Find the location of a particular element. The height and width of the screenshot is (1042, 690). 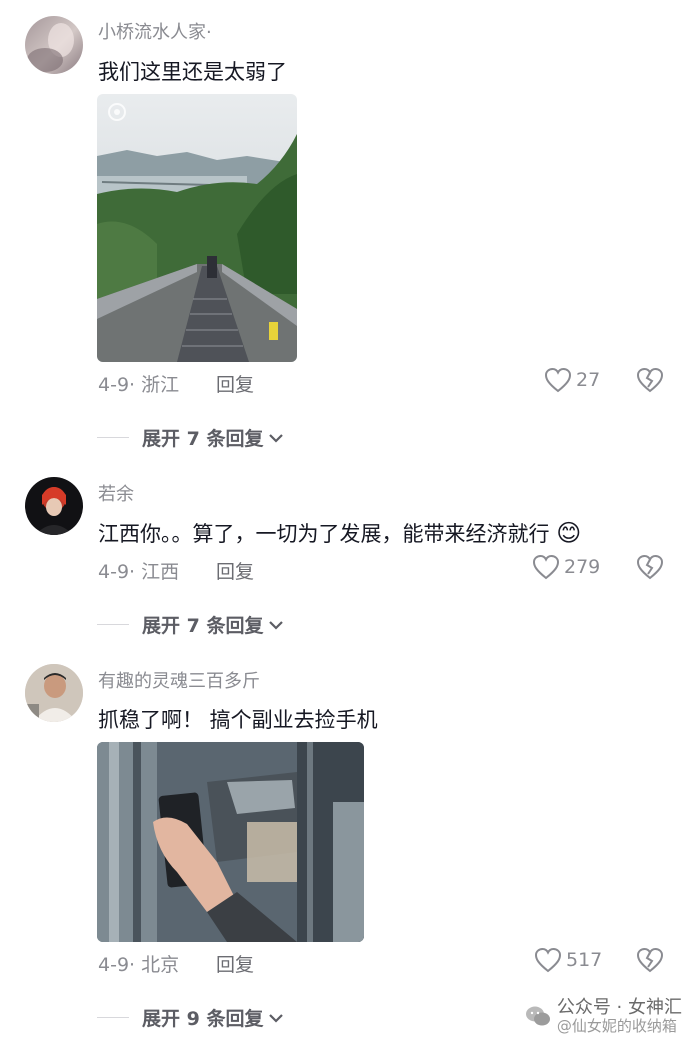

comment-text: 我们这里还是太弱了 is located at coordinates (192, 72).